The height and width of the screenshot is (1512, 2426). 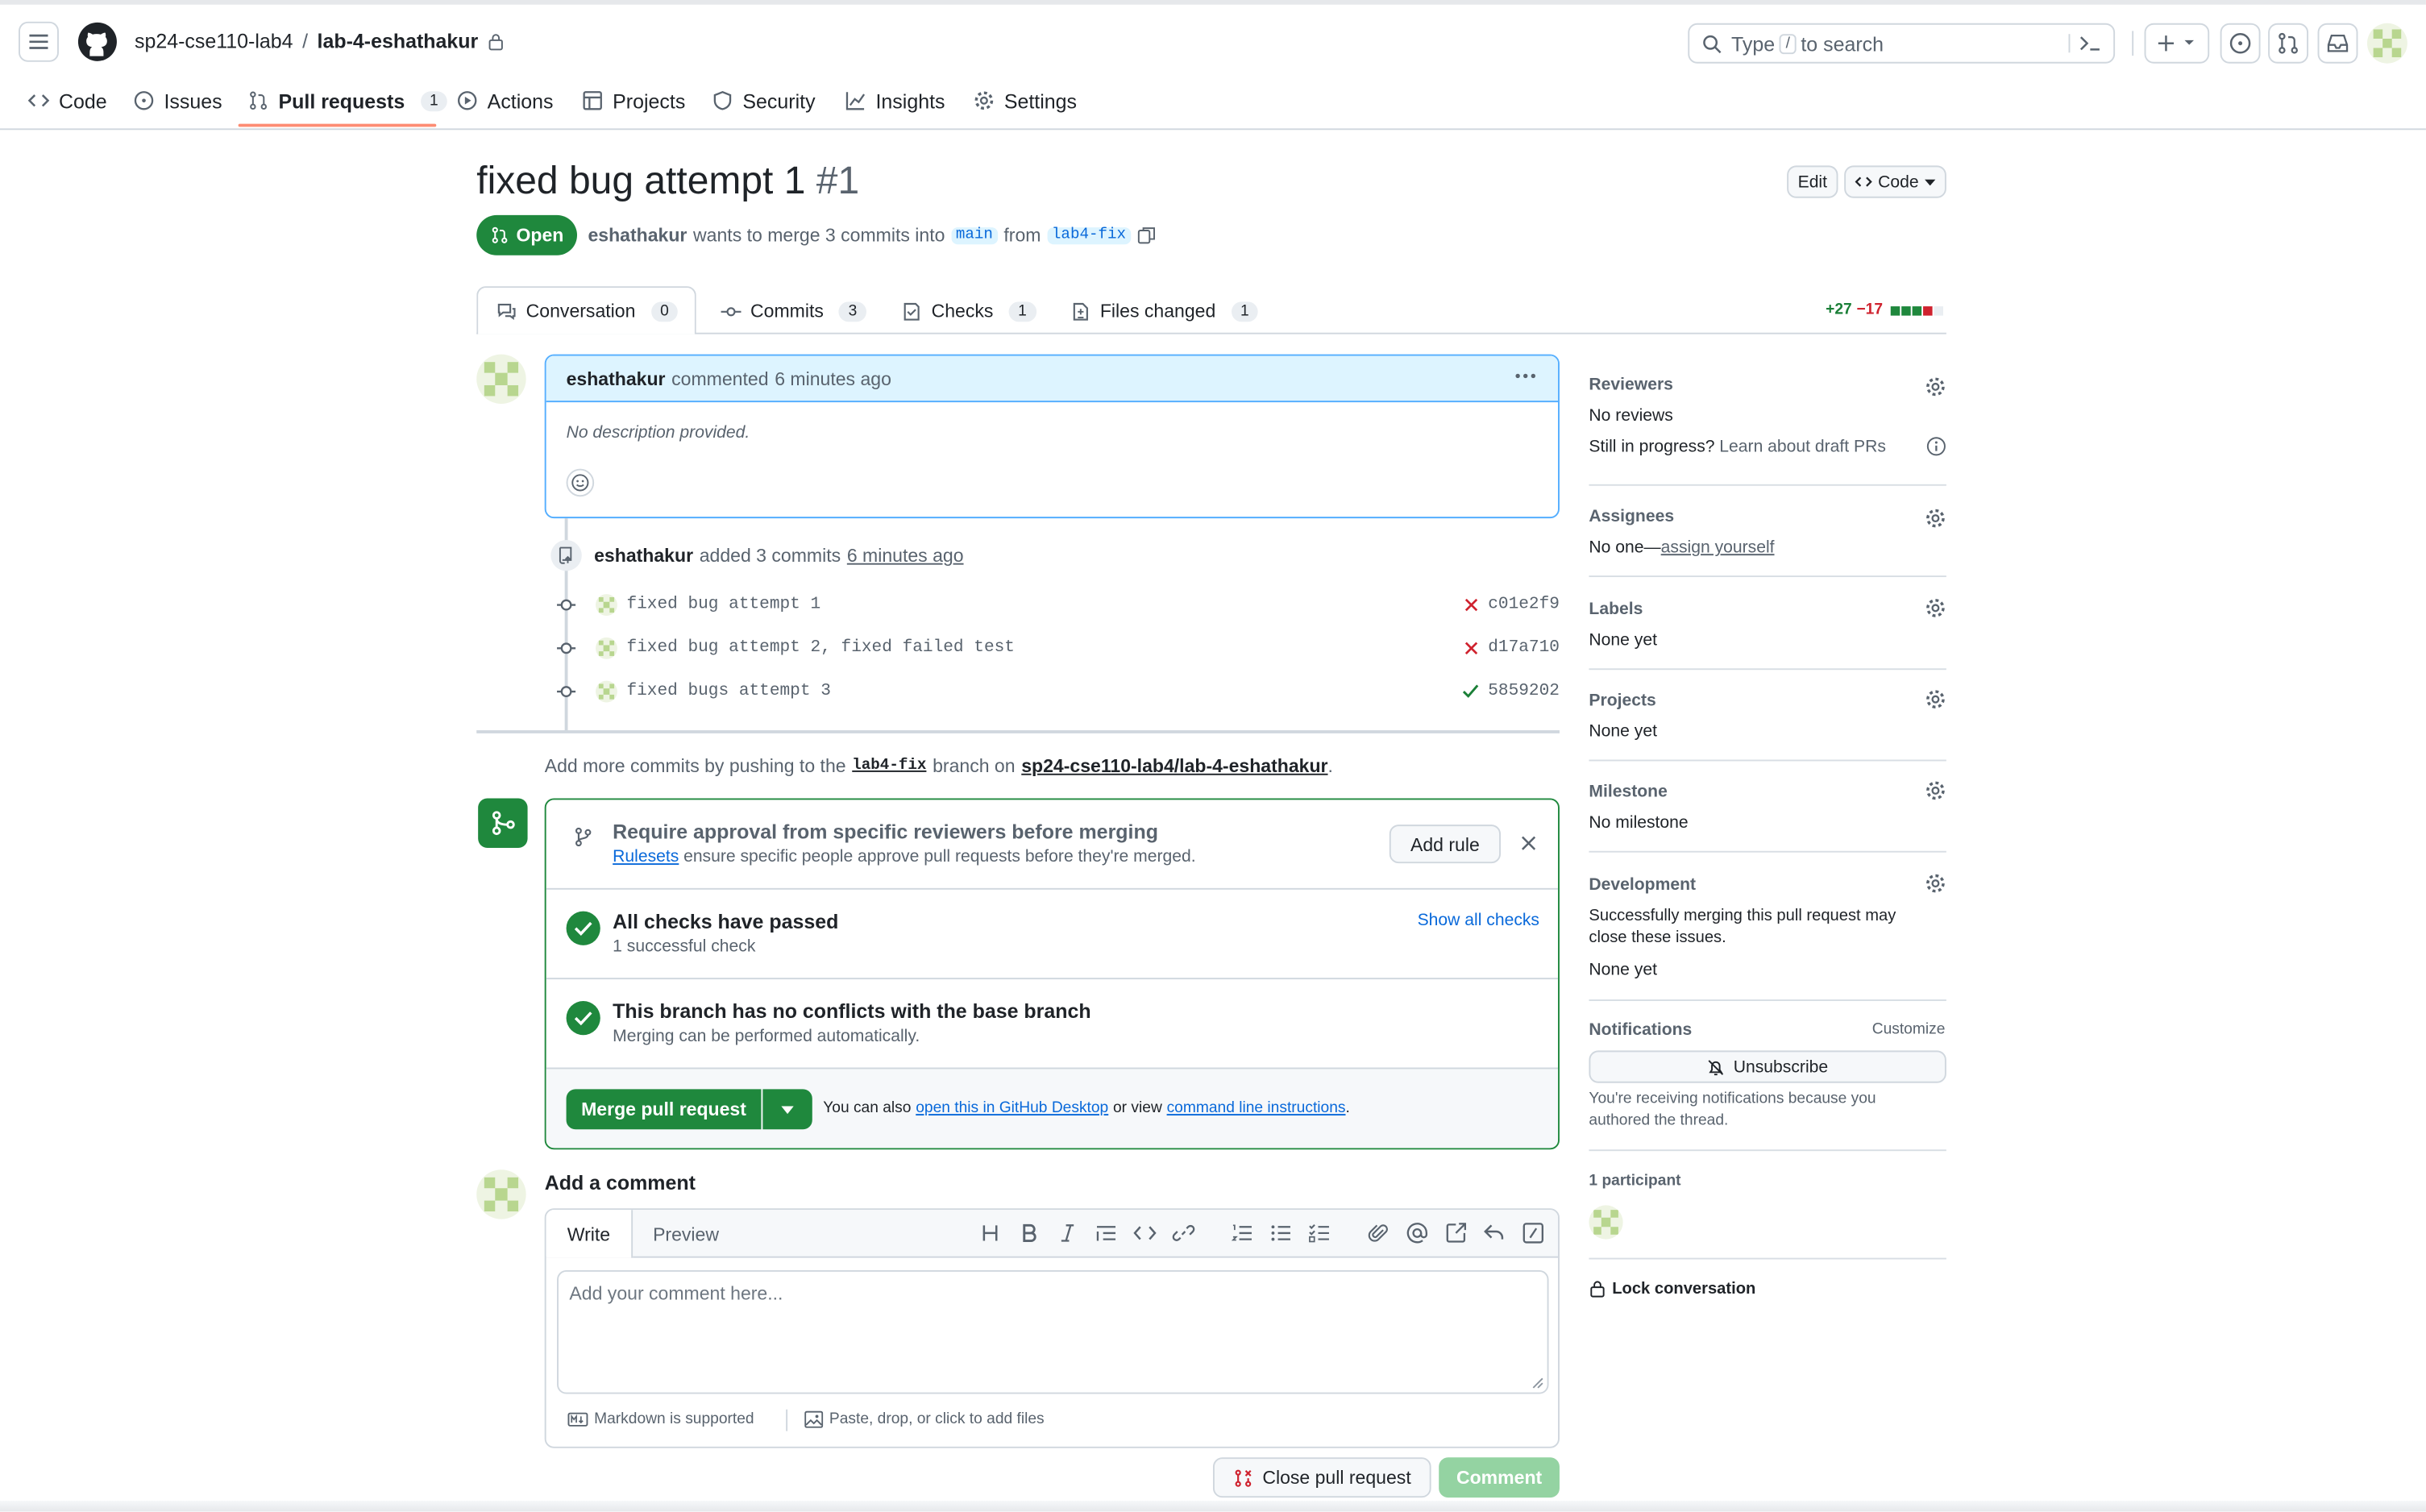 I want to click on show-all-checks-link: Show all checks, so click(x=1478, y=921).